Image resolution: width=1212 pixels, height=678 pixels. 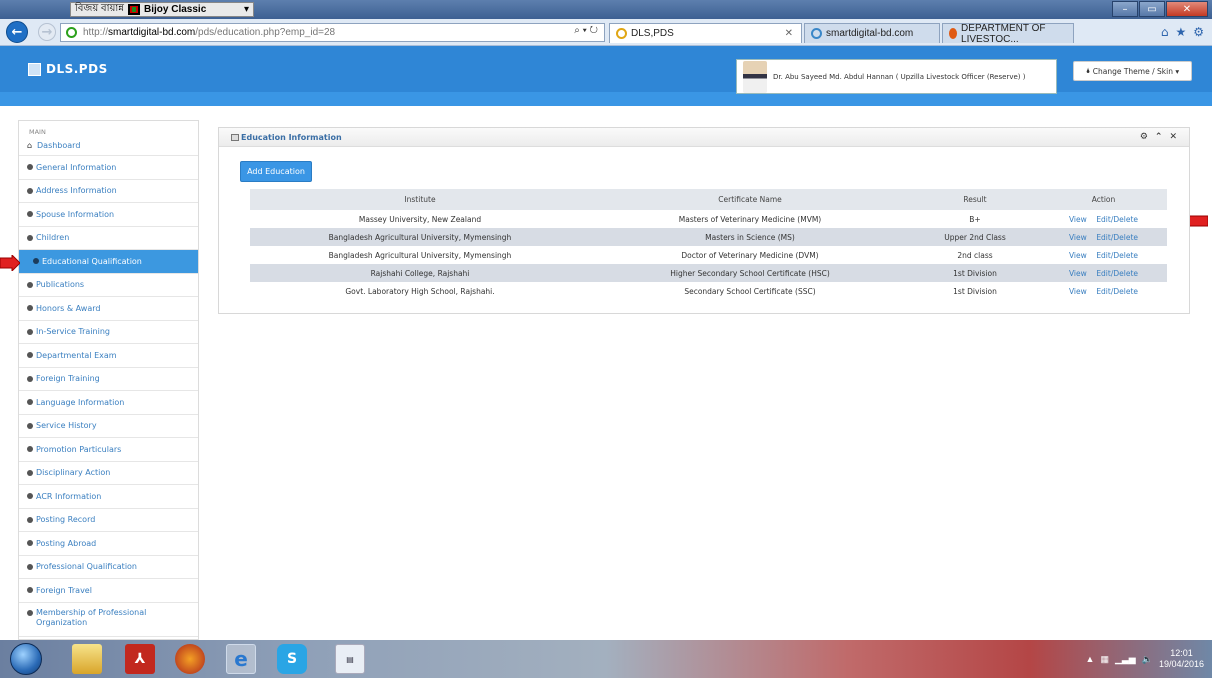 I want to click on tab-dls-pds: DLS,PDS ✕, so click(x=705, y=33).